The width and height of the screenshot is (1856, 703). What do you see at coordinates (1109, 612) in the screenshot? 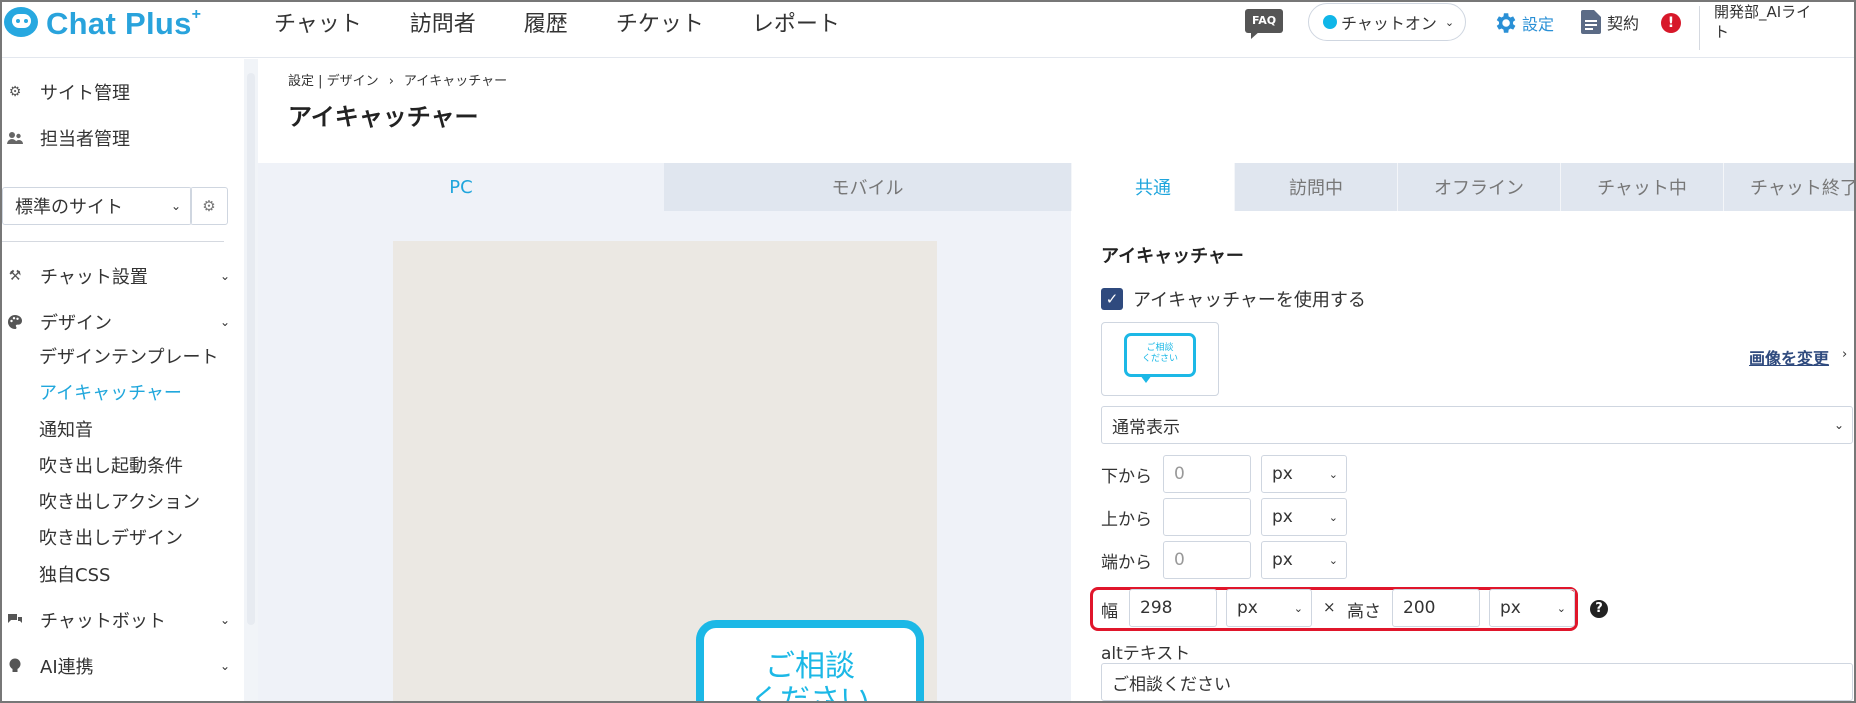
I see `width-label: 幅` at bounding box center [1109, 612].